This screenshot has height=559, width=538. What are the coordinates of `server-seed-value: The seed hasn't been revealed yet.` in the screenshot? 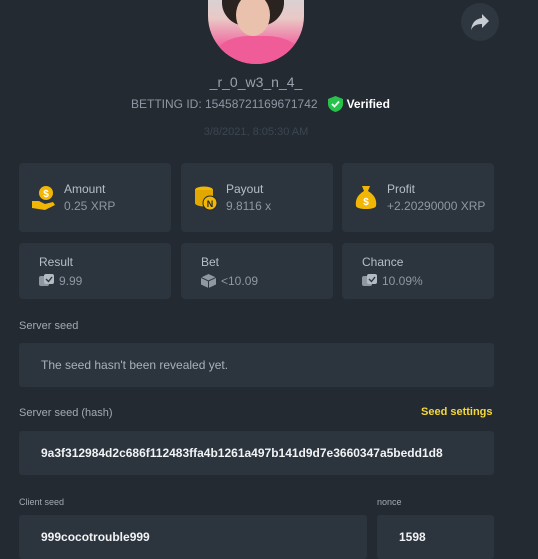 It's located at (135, 365).